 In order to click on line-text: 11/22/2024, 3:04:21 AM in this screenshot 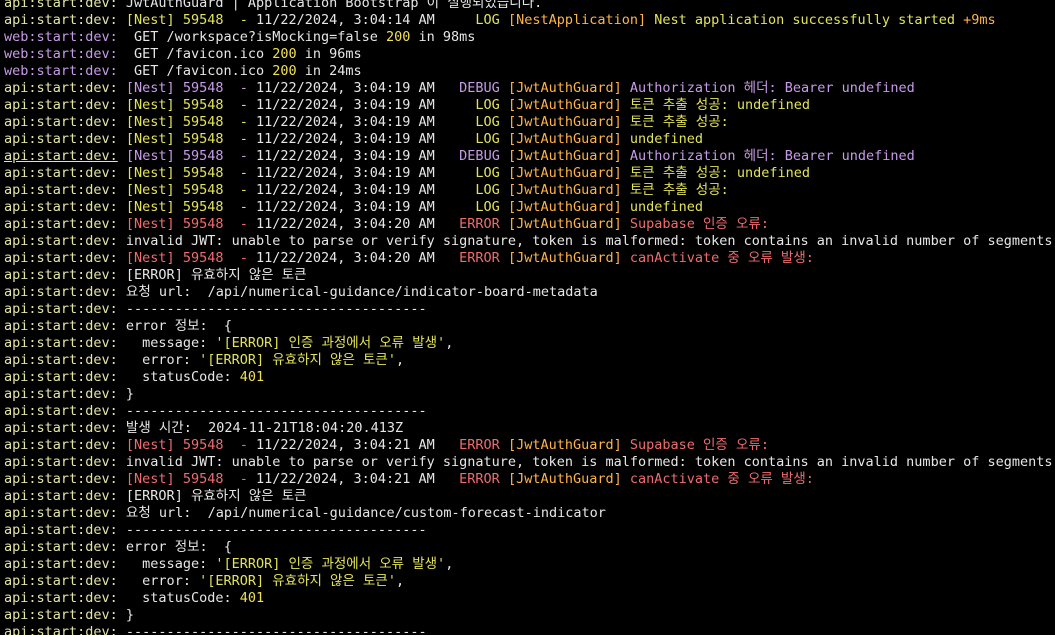, I will do `click(345, 479)`.